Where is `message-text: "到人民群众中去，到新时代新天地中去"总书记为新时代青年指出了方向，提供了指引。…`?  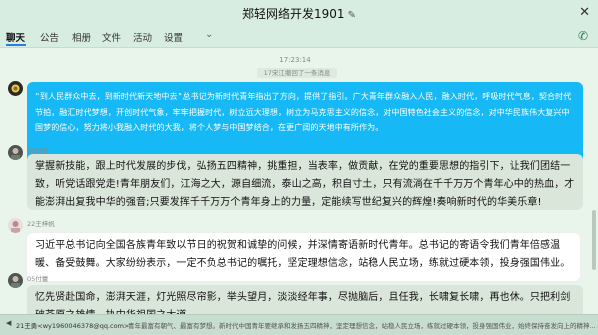 message-text: "到人民群众中去，到新时代新天地中去"总书记为新时代青年指出了方向，提供了指引。… is located at coordinates (303, 112).